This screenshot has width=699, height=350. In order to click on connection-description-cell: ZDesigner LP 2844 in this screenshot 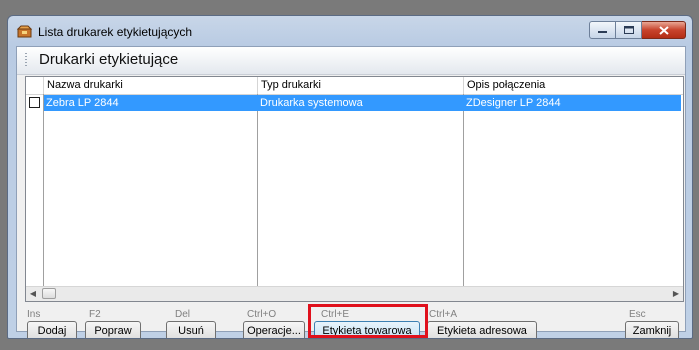, I will do `click(513, 103)`.